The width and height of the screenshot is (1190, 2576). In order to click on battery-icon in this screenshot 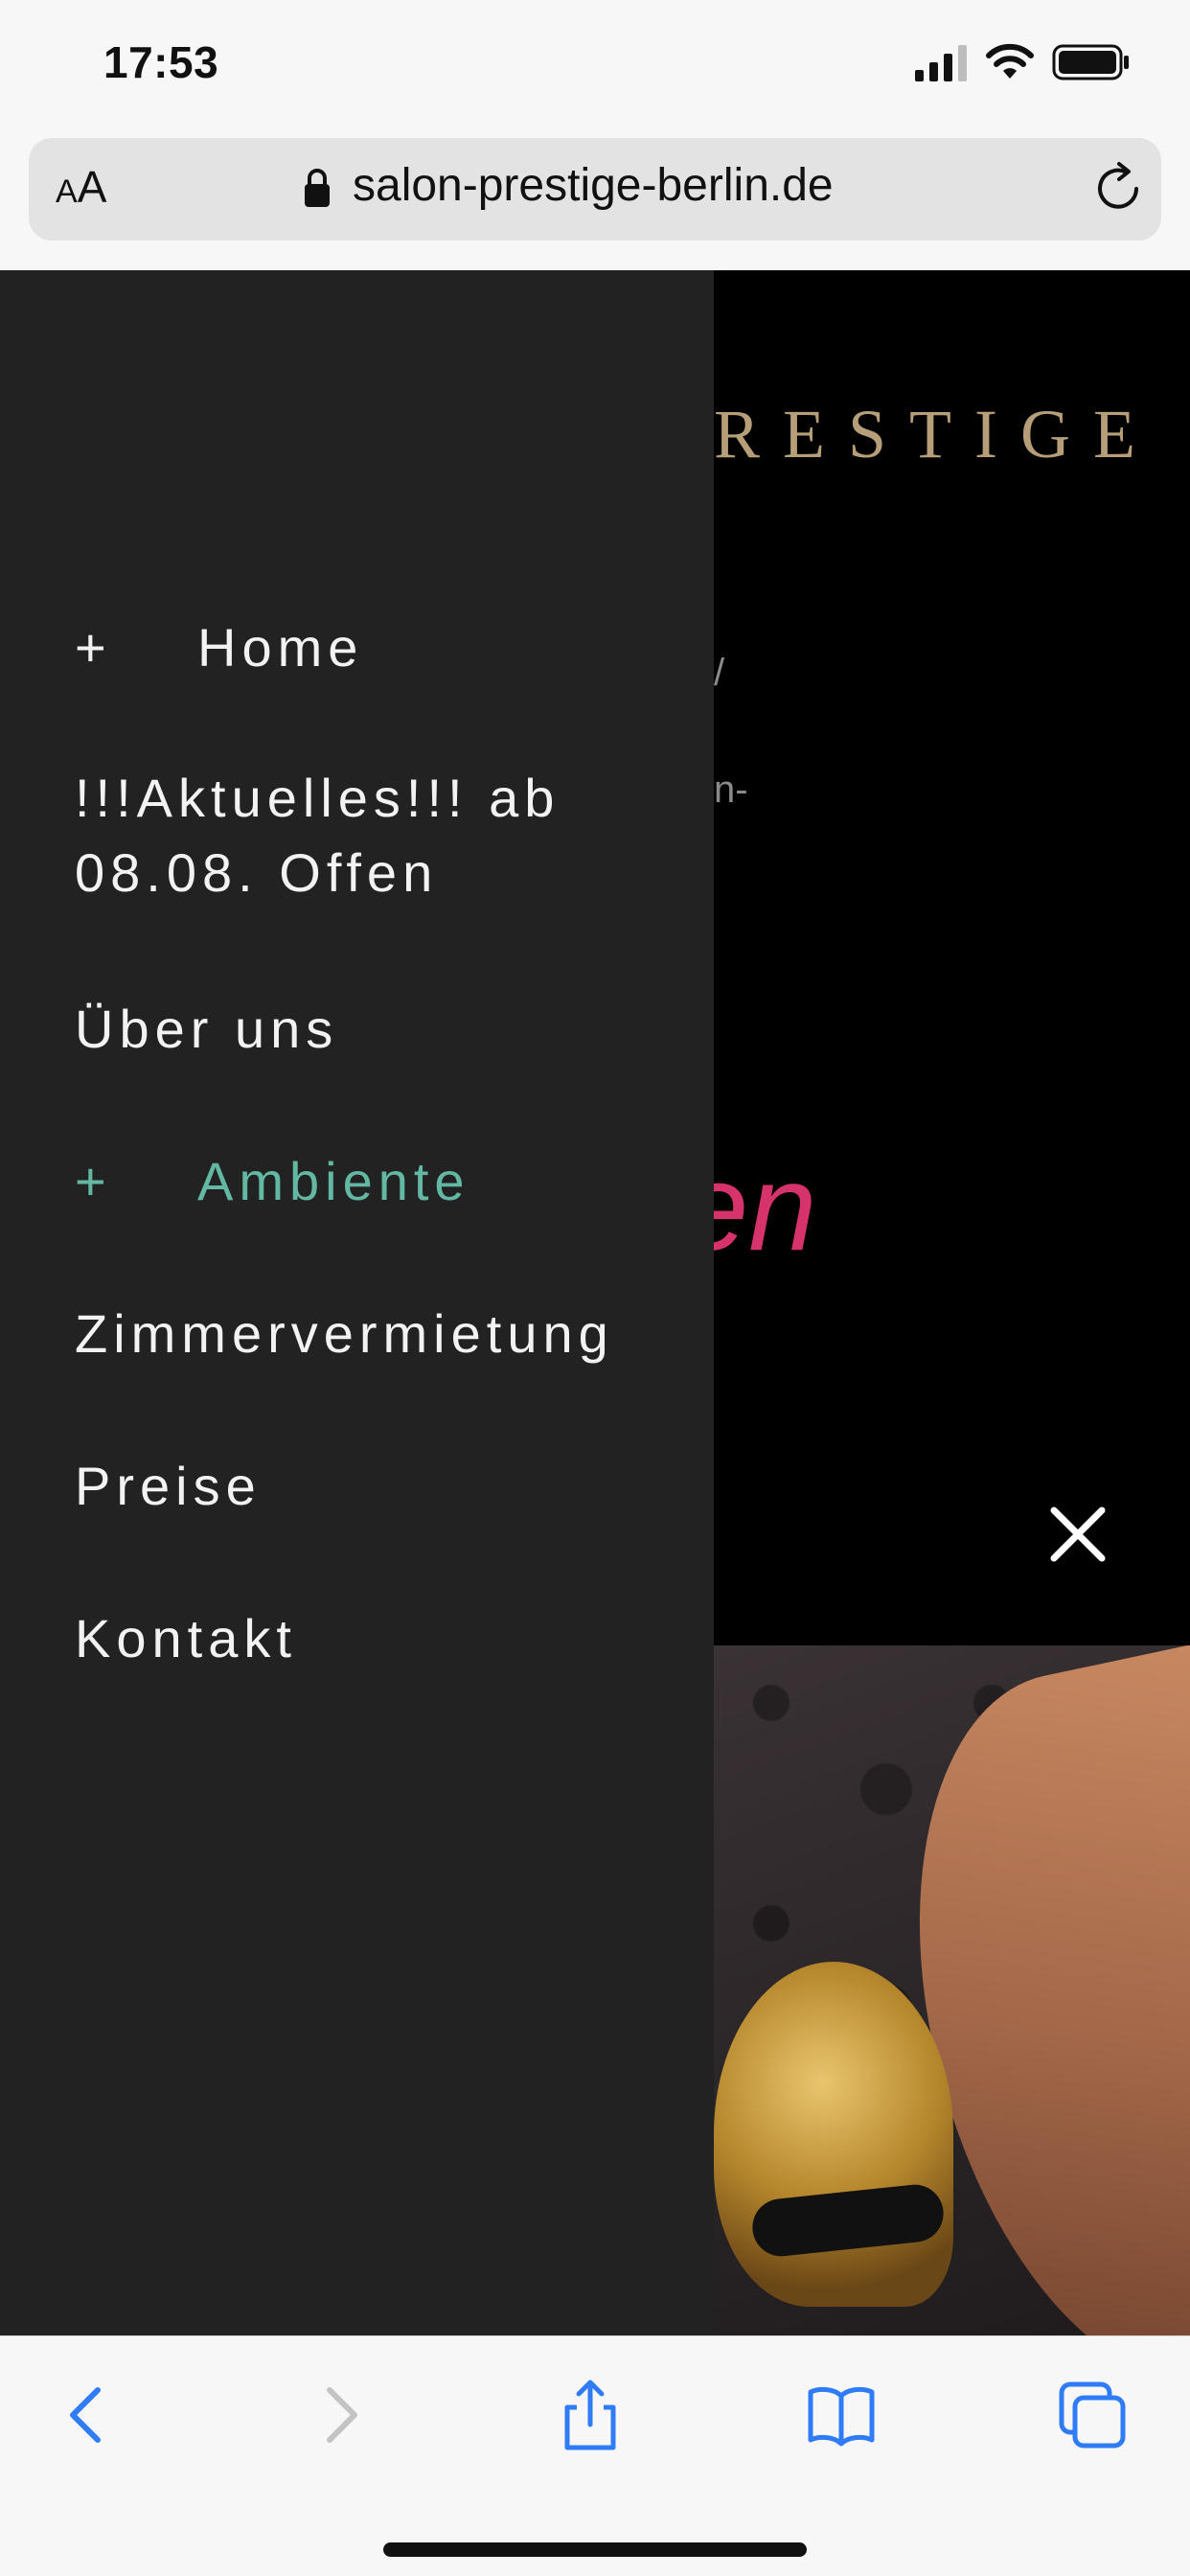, I will do `click(1091, 62)`.